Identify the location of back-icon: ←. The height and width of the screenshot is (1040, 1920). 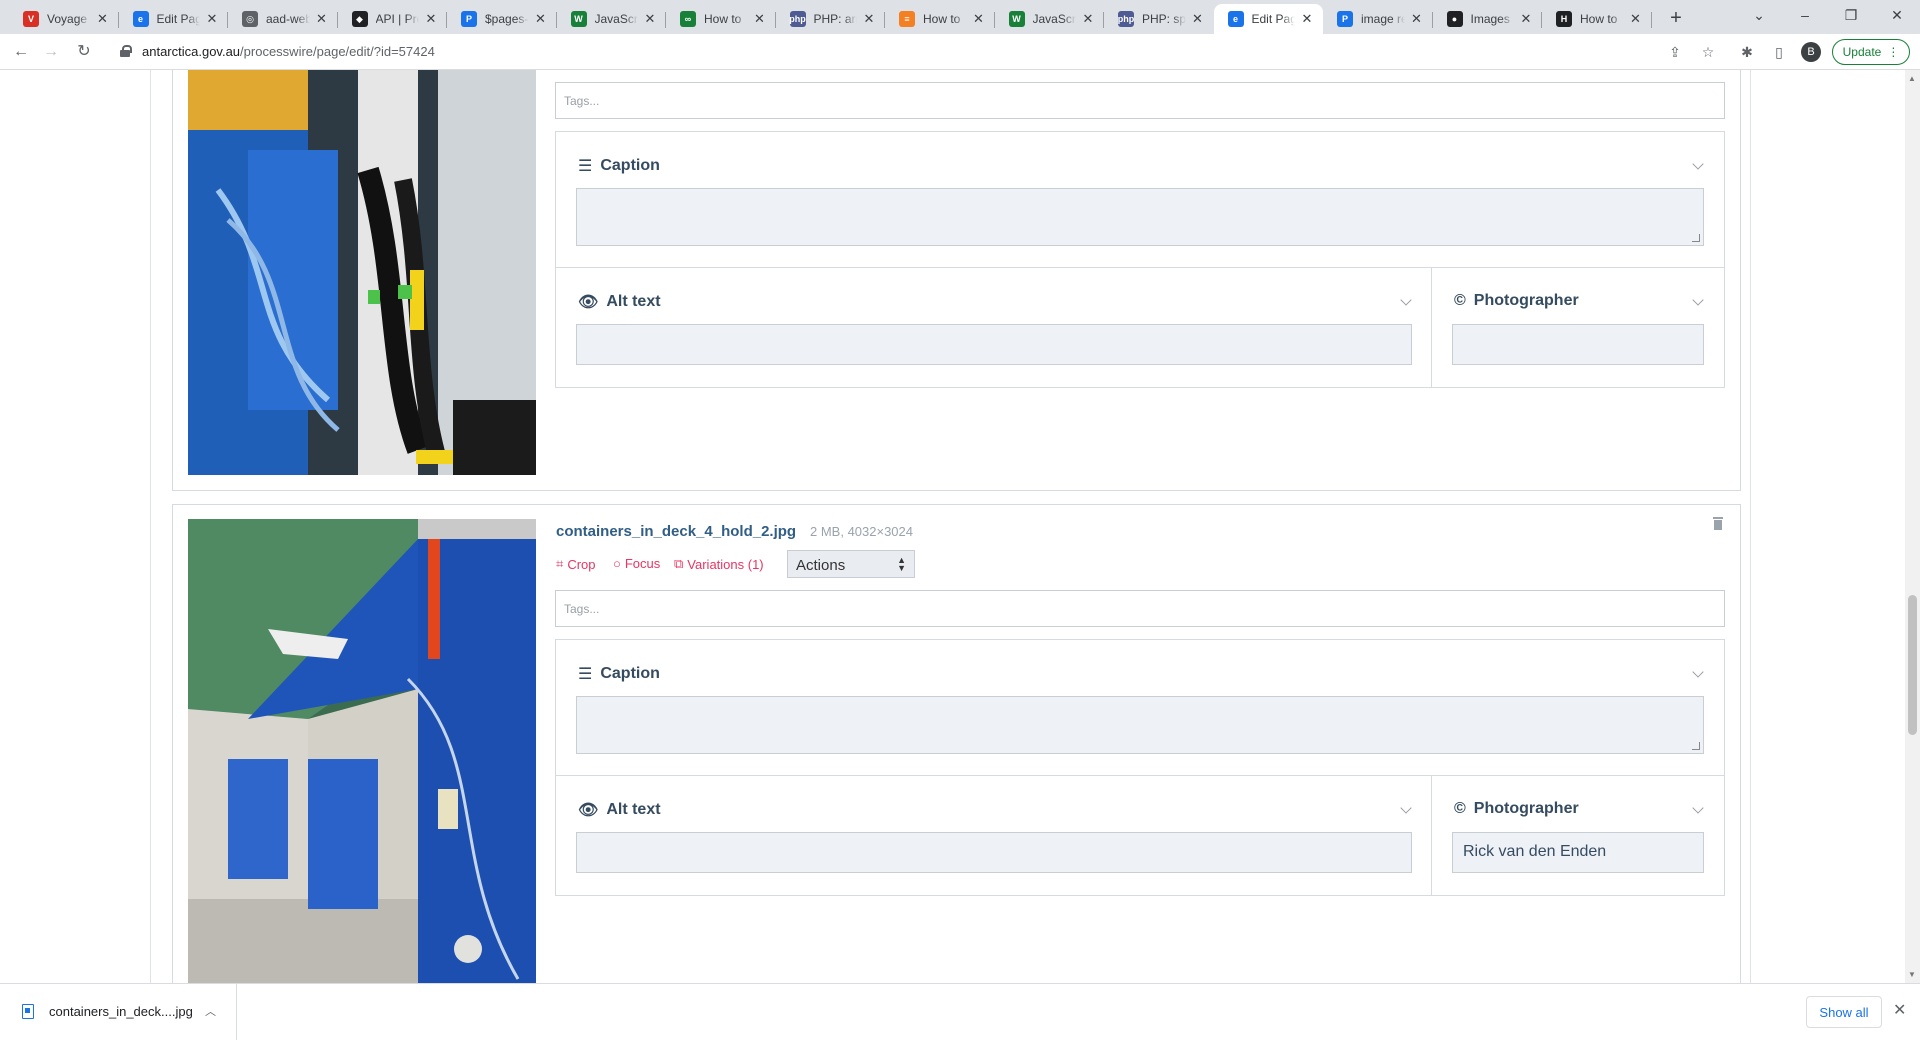
(21, 52).